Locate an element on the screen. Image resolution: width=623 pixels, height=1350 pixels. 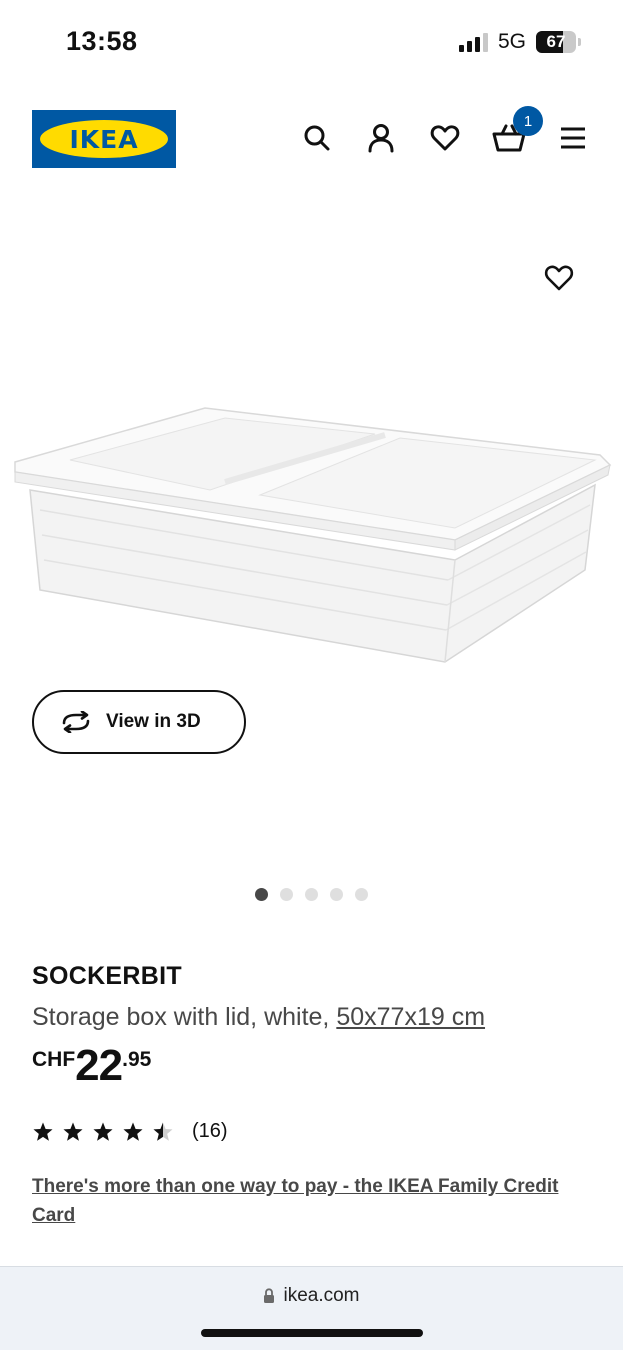
url-display: ikea.com is located at coordinates (311, 1296).